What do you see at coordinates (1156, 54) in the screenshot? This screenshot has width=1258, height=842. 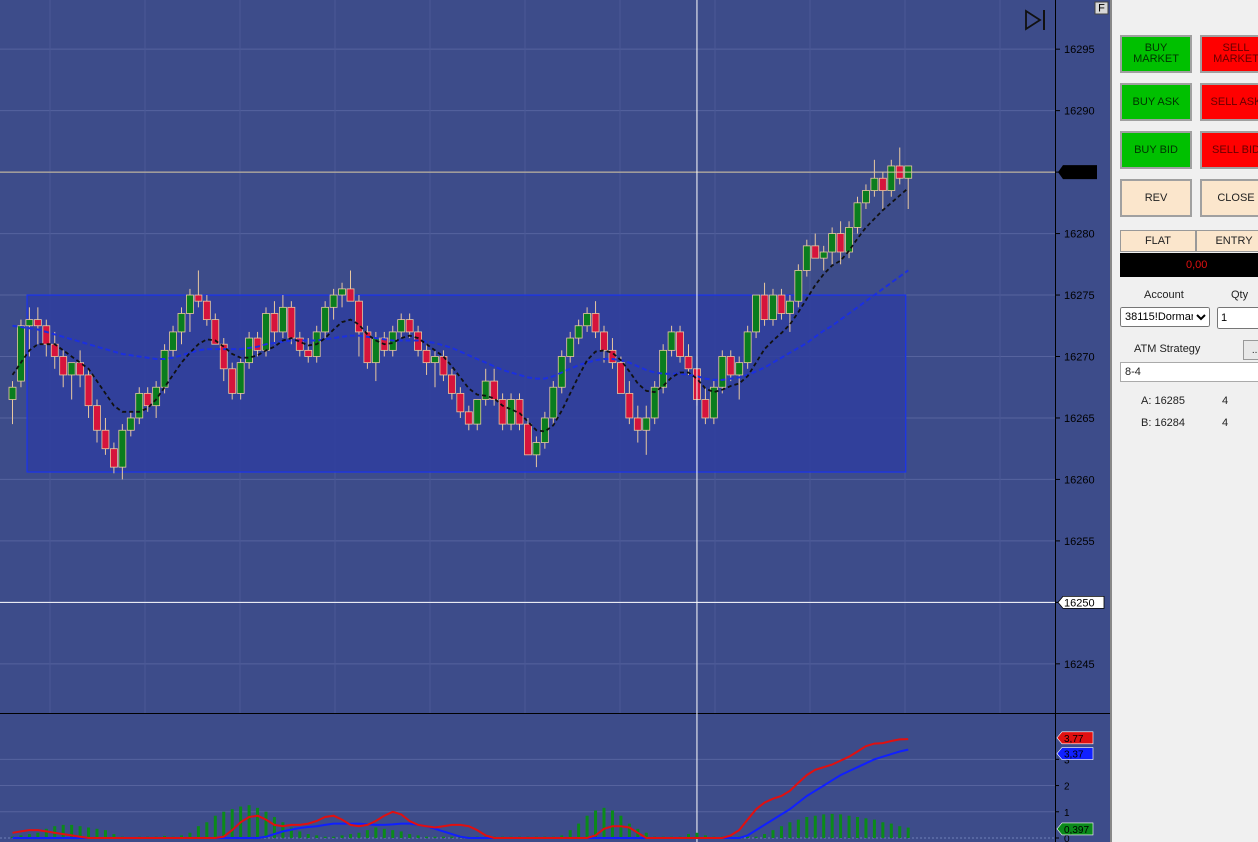 I see `buy-market-button: BUY MARKET` at bounding box center [1156, 54].